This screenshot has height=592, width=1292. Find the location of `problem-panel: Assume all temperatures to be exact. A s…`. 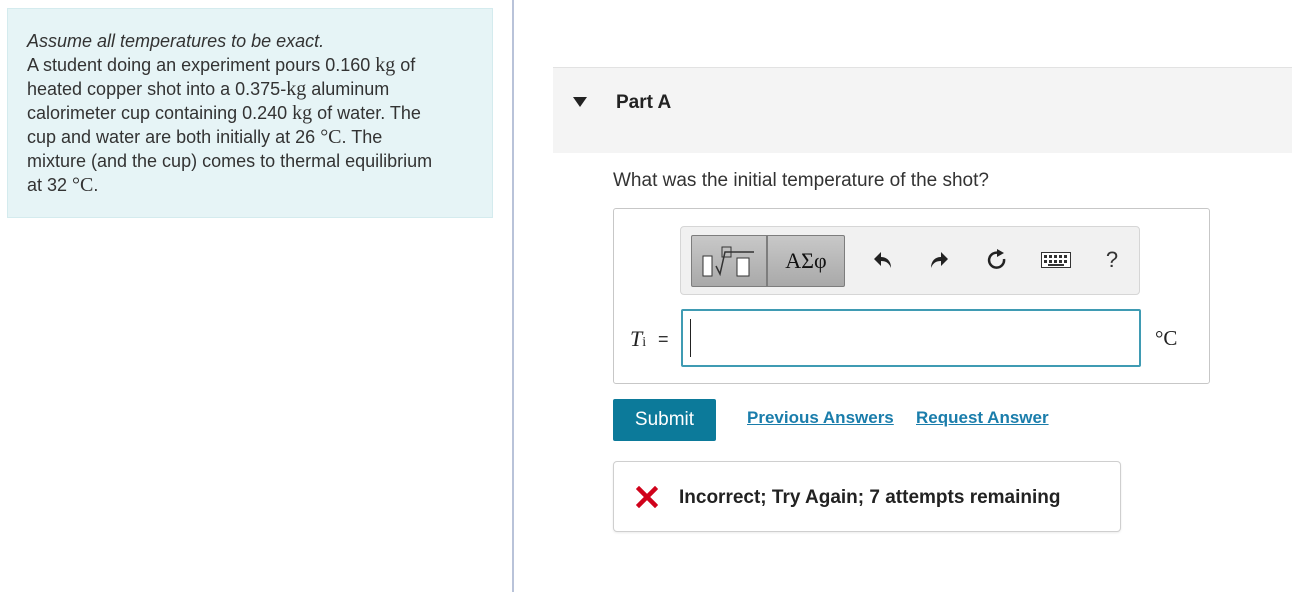

problem-panel: Assume all temperatures to be exact. A s… is located at coordinates (250, 113).